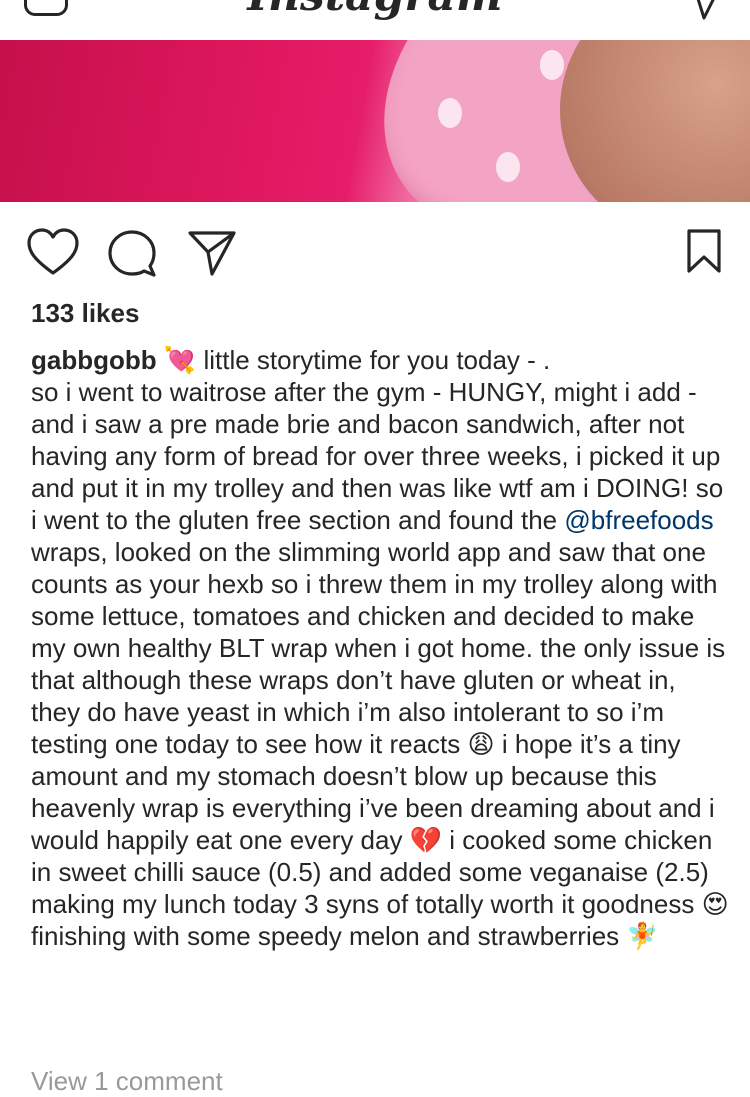  I want to click on weary-face-emoji: 😩, so click(481, 744).